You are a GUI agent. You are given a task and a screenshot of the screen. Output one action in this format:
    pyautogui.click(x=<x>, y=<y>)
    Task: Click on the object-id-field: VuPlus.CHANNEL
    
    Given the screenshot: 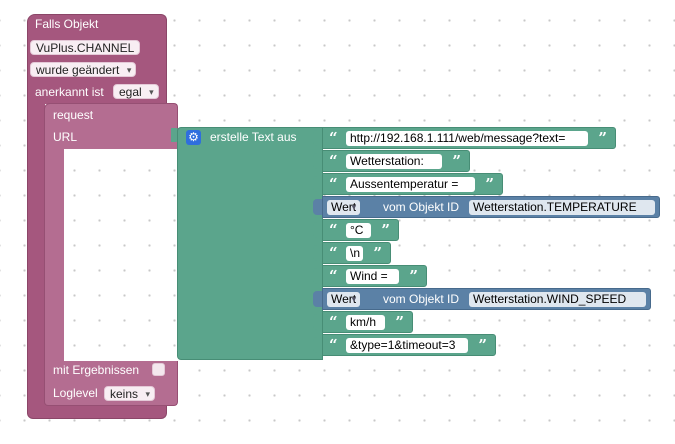 What is the action you would take?
    pyautogui.click(x=85, y=47)
    